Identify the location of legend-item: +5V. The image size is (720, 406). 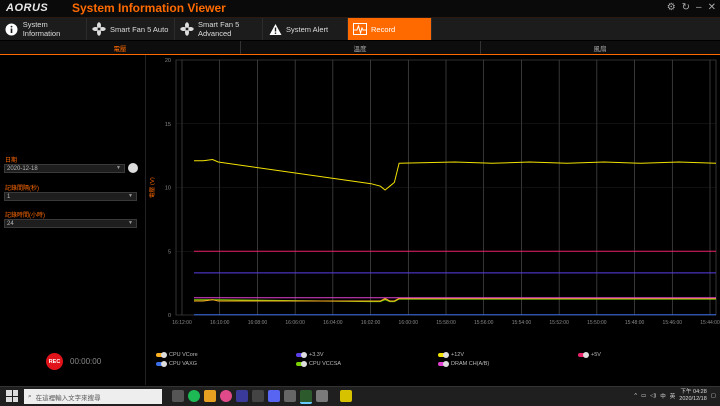
(589, 355).